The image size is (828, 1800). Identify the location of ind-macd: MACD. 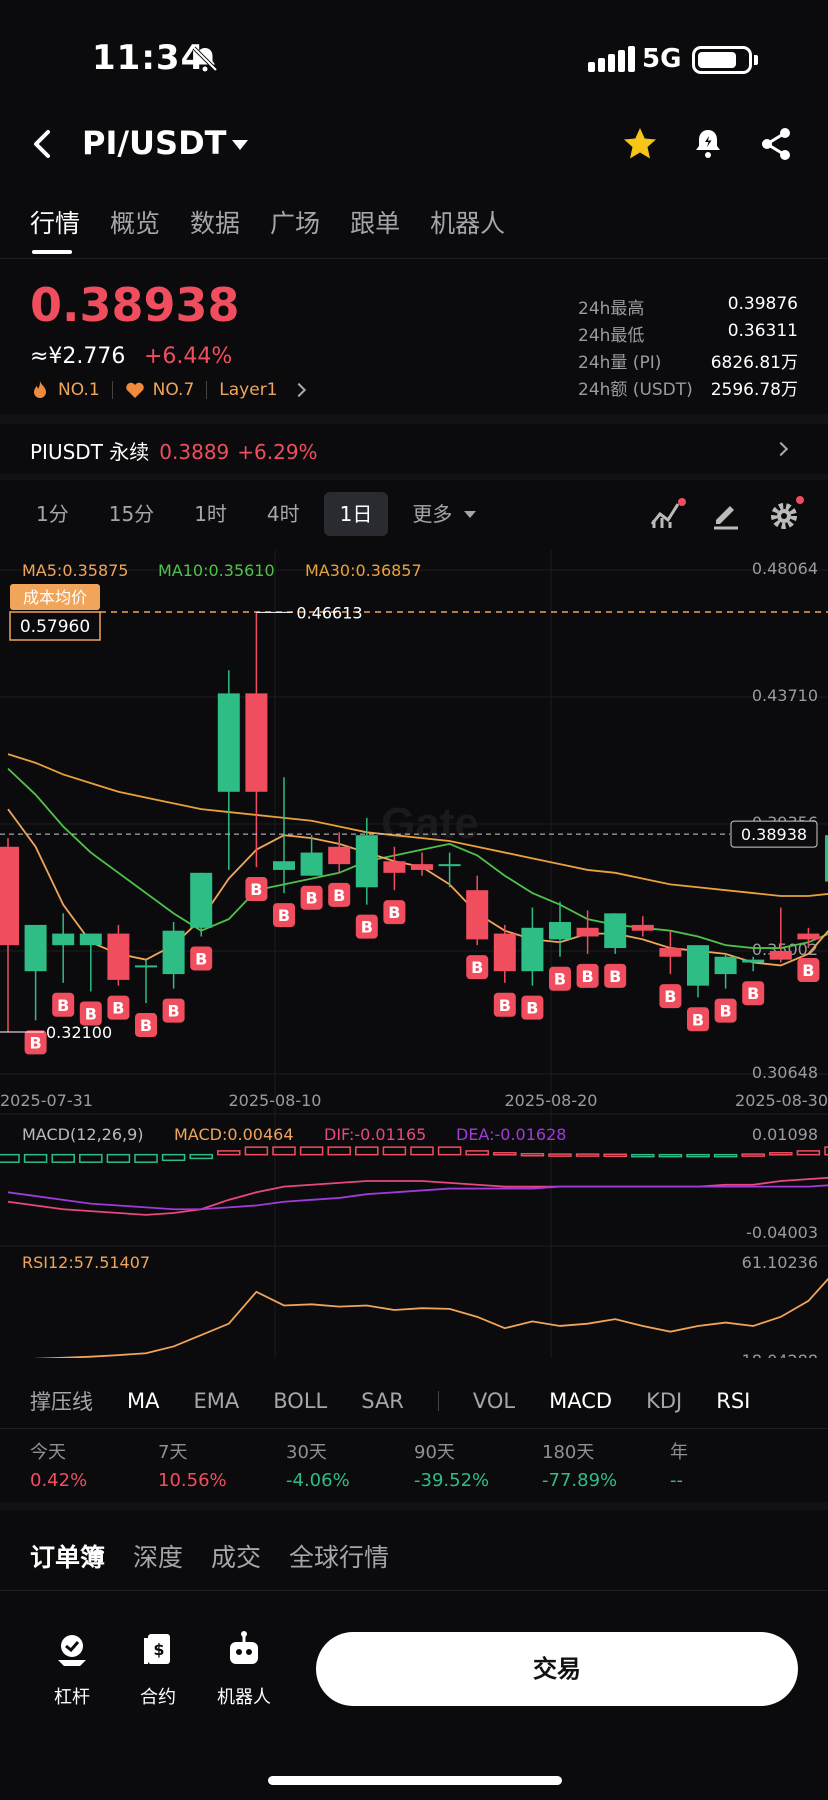
(580, 1401).